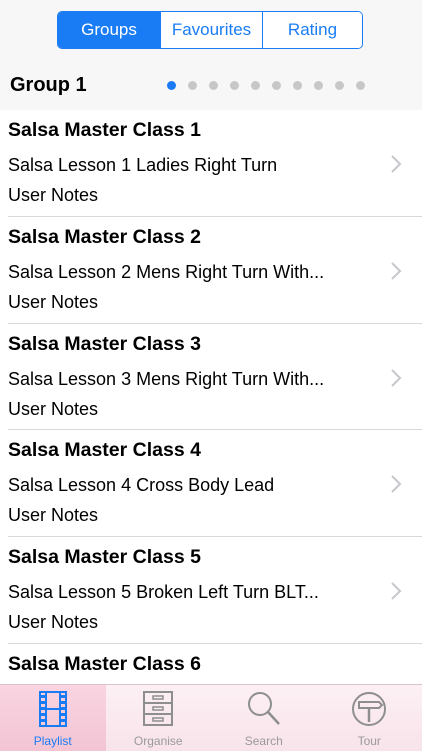  I want to click on tab-rating: Rating, so click(312, 30).